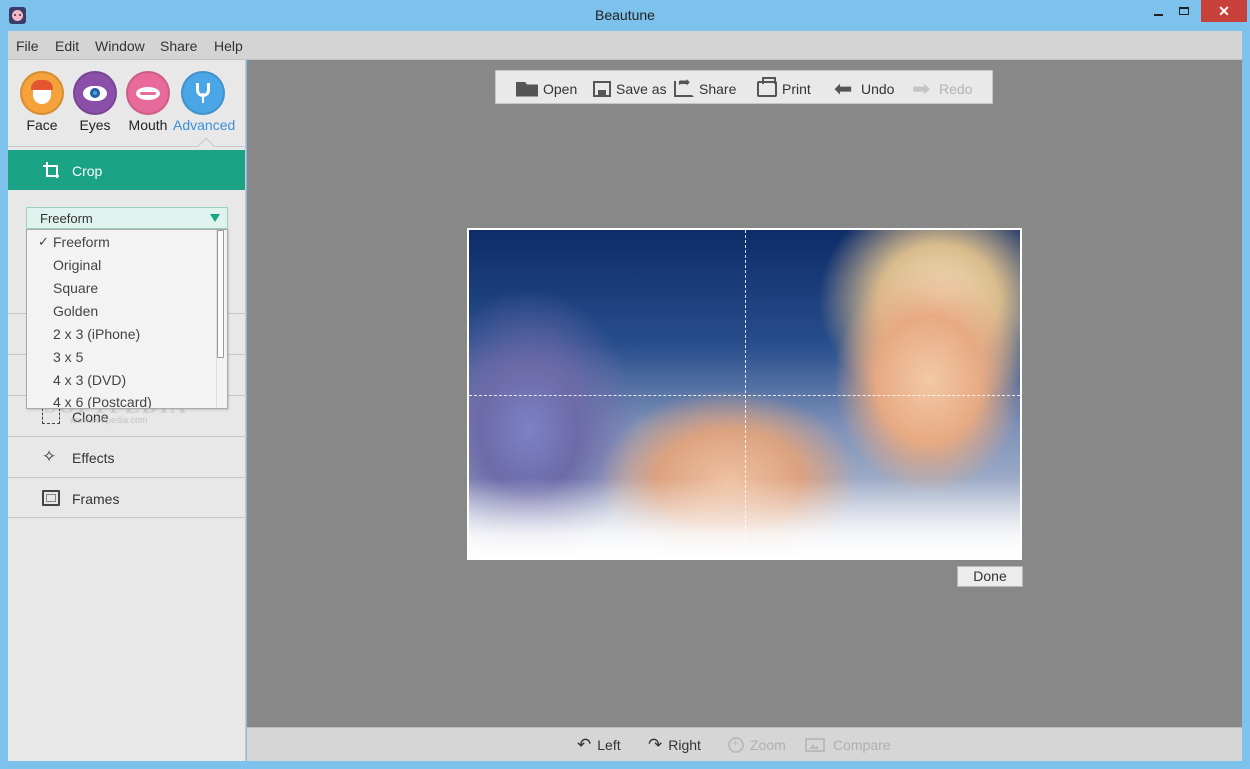  What do you see at coordinates (718, 89) in the screenshot?
I see `share-label: Share` at bounding box center [718, 89].